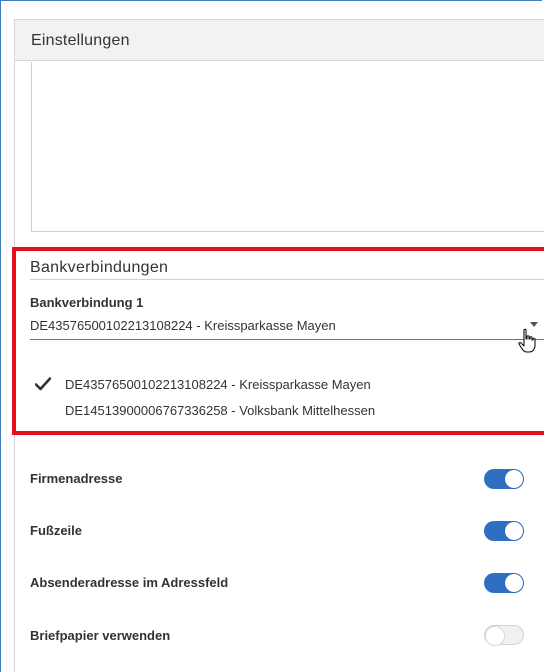 The image size is (544, 672). Describe the element at coordinates (80, 40) in the screenshot. I see `panel-title: Einstellungen` at that location.